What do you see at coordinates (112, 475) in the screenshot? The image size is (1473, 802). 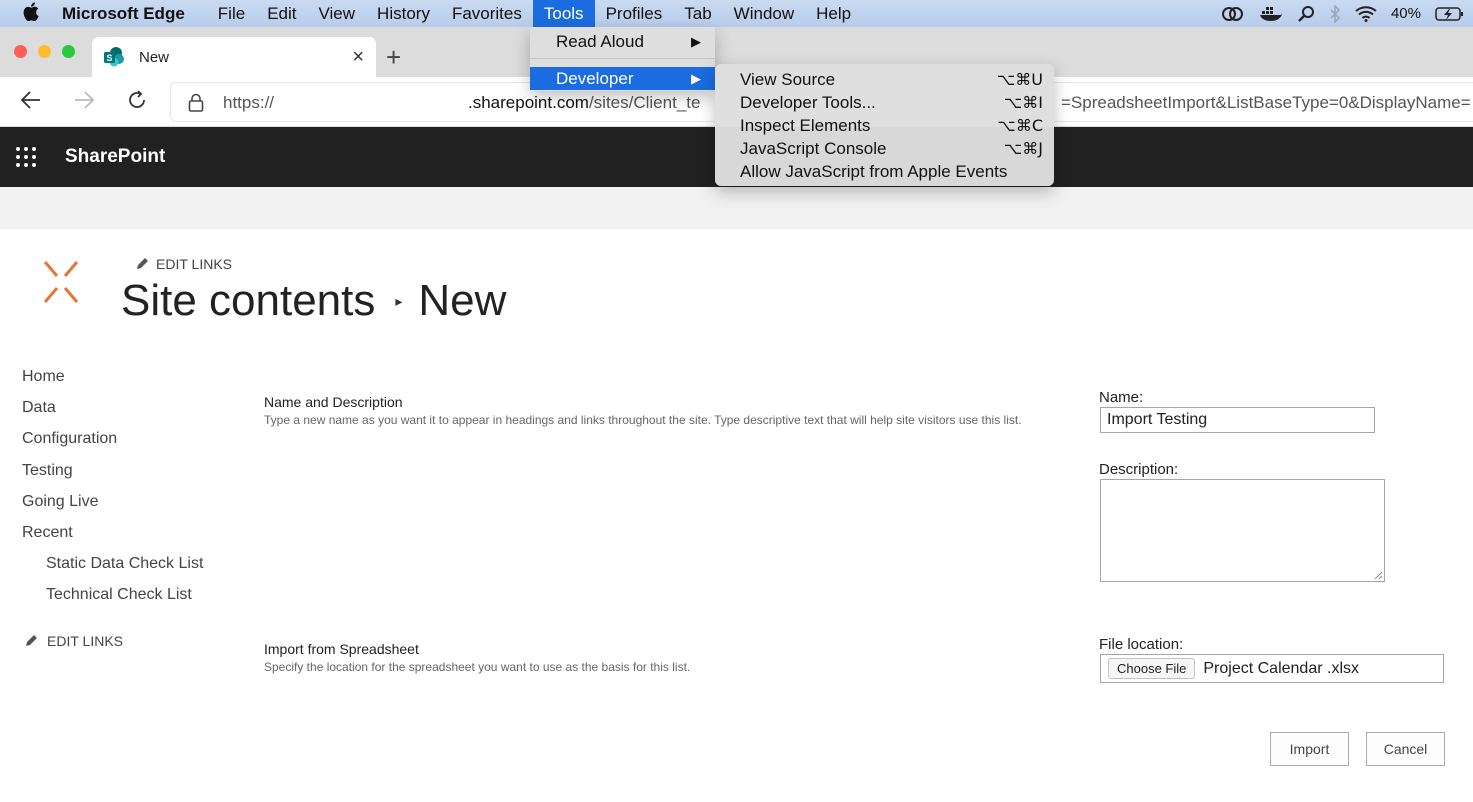 I see `nav-item-testing: Testing` at bounding box center [112, 475].